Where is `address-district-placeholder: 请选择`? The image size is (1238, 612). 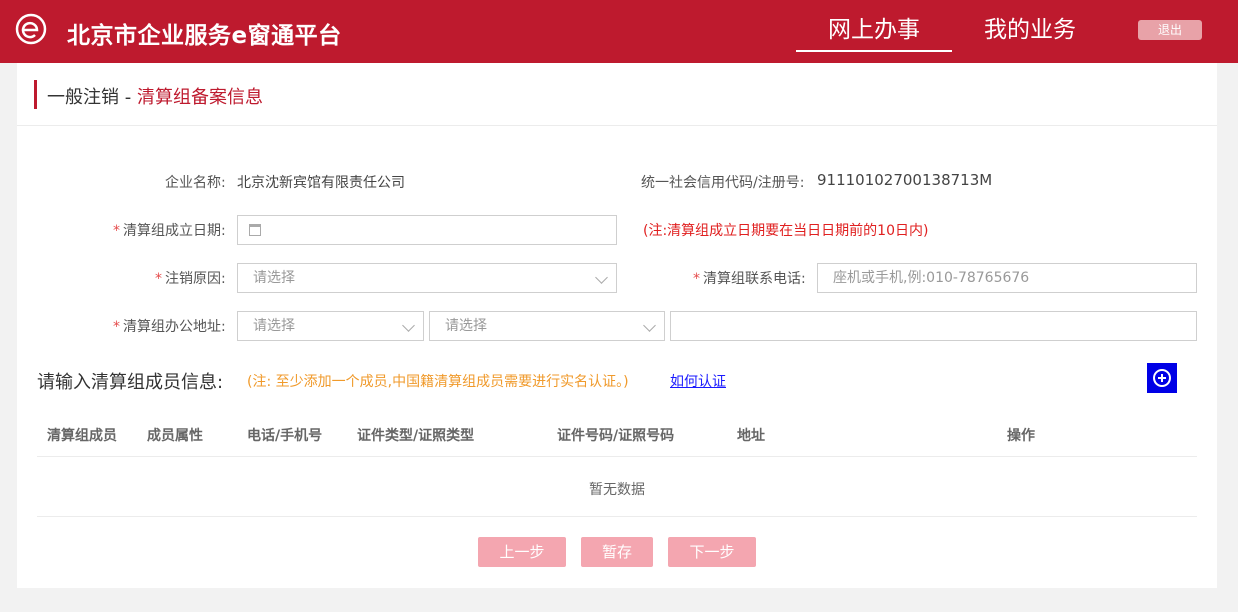
address-district-placeholder: 请选择 is located at coordinates (466, 326).